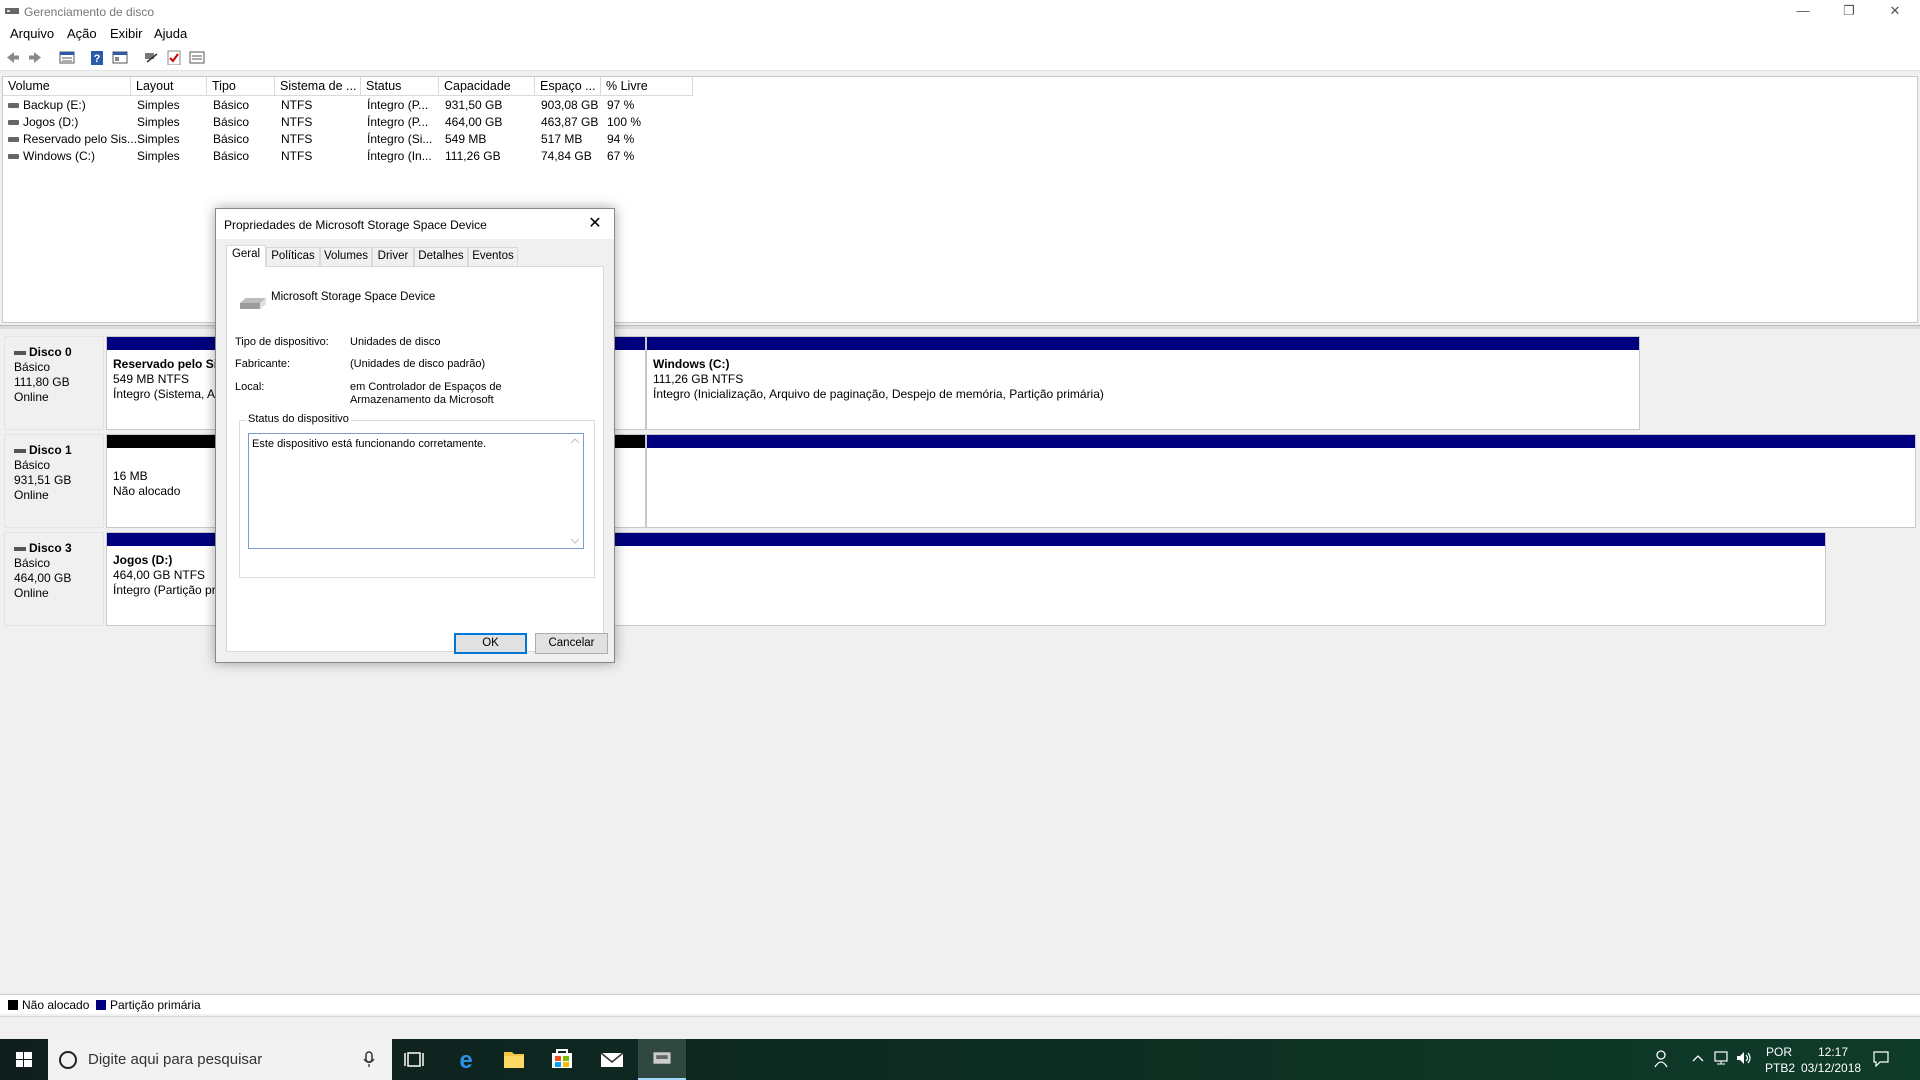 This screenshot has width=1920, height=1080. Describe the element at coordinates (1895, 11) in the screenshot. I see `close-window-button: ✕` at that location.